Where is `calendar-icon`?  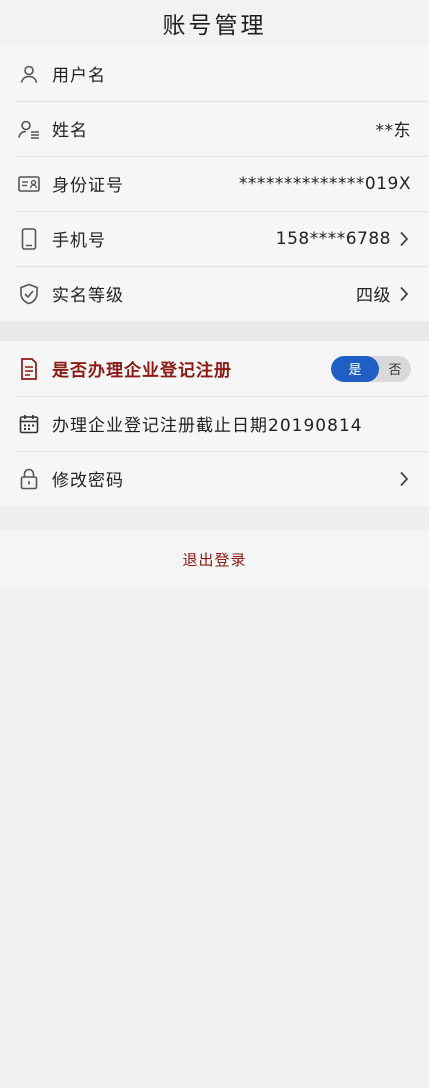 calendar-icon is located at coordinates (29, 424).